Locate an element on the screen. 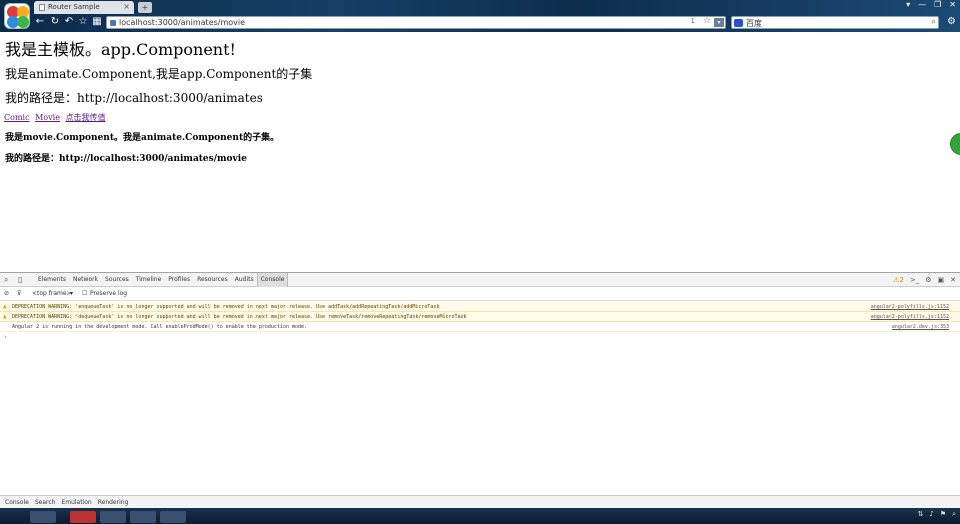 This screenshot has width=960, height=524. star-icon: ☆ is located at coordinates (83, 22).